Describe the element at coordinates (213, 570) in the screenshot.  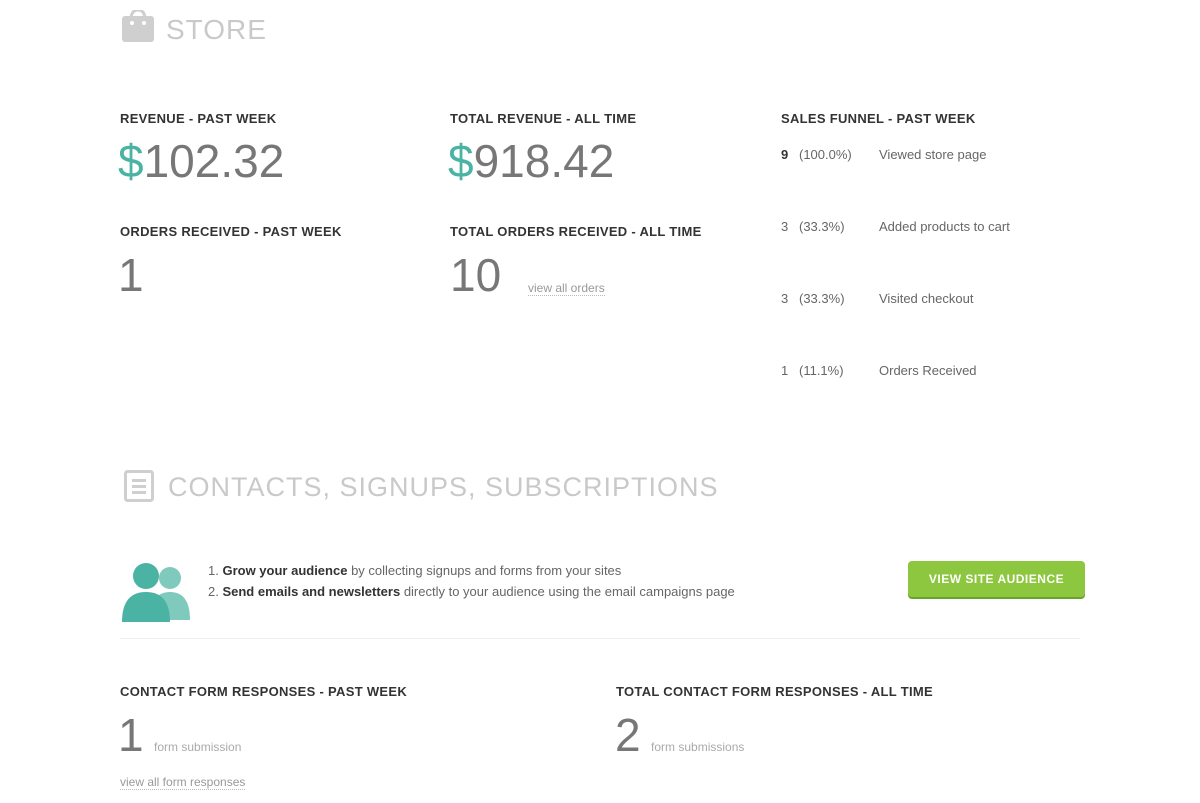
I see `tip-number: 1.` at that location.